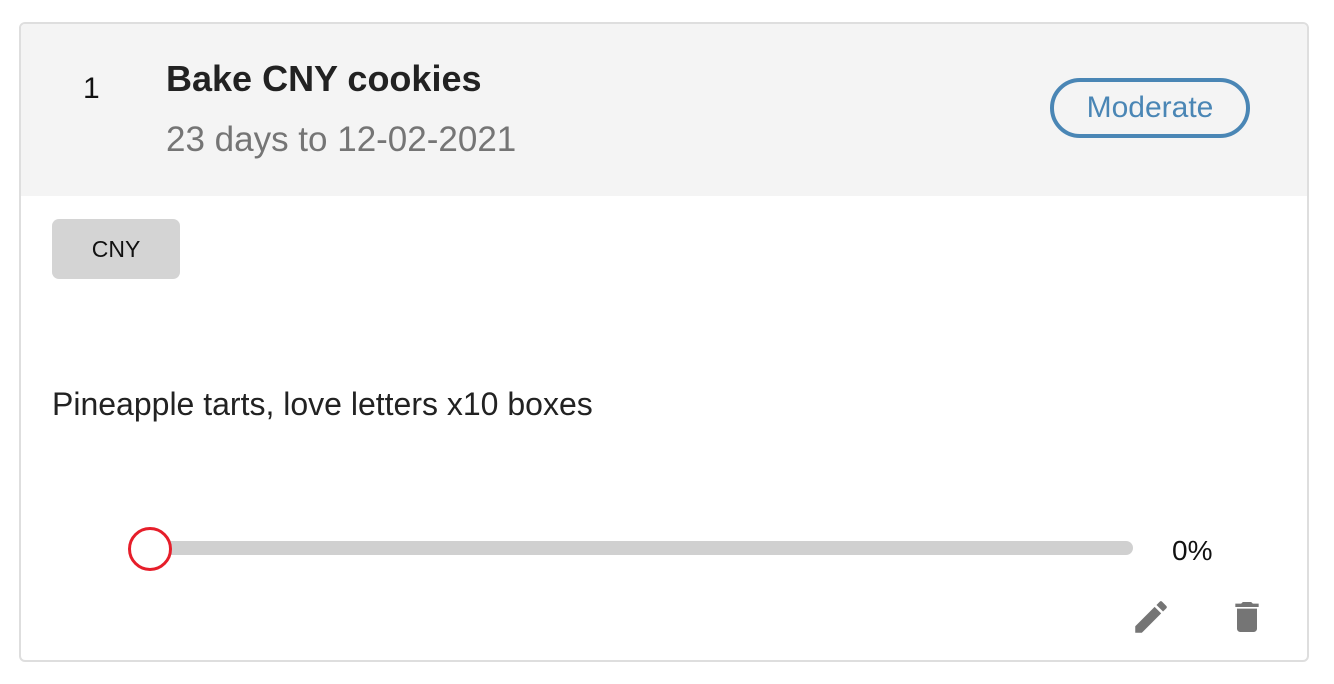 This screenshot has height=684, width=1334. I want to click on task-title: Bake CNY cookies, so click(324, 78).